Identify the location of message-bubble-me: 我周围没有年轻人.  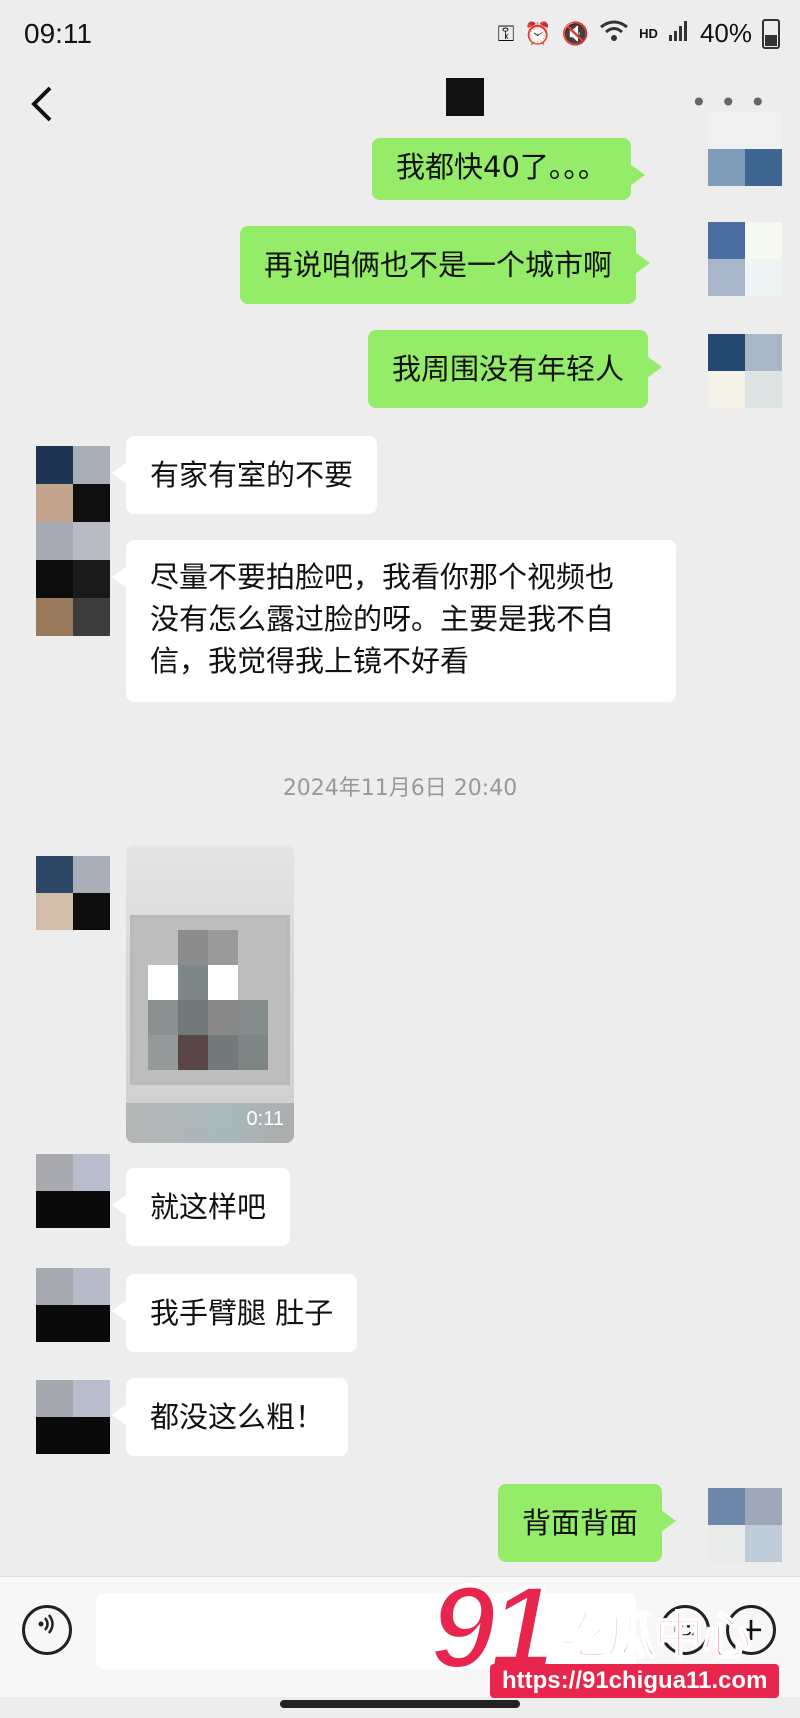
(515, 369).